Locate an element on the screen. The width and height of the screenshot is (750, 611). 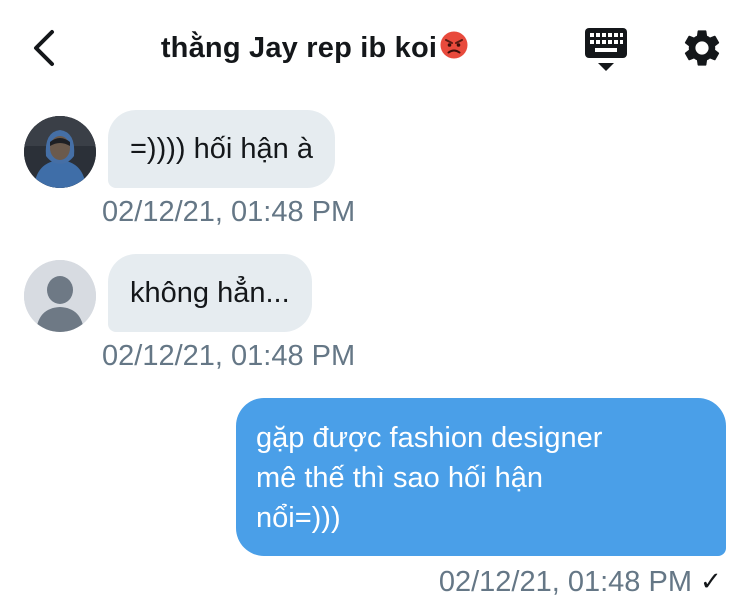
gear-icon is located at coordinates (702, 48).